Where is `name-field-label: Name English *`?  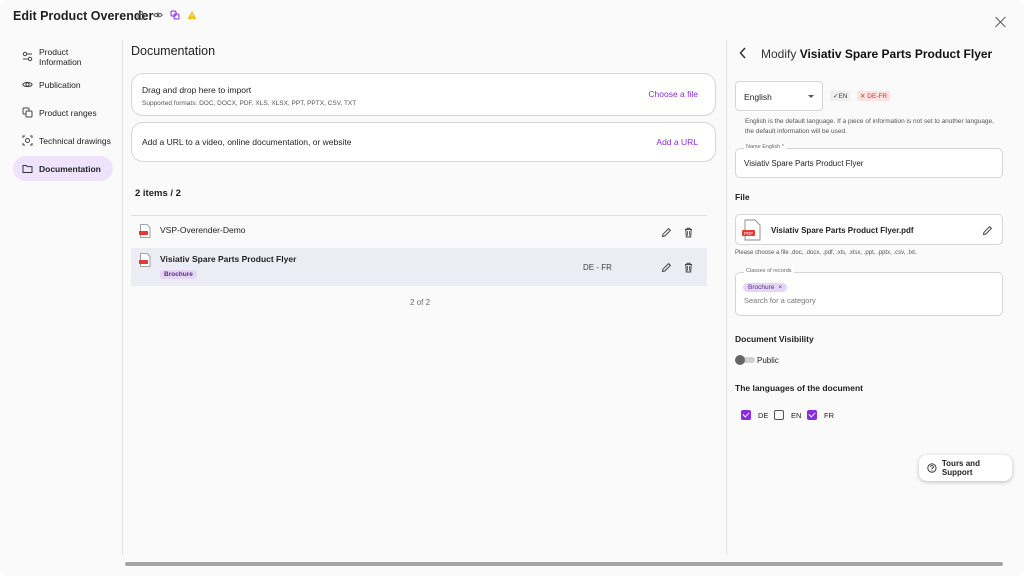
name-field-label: Name English * is located at coordinates (765, 147).